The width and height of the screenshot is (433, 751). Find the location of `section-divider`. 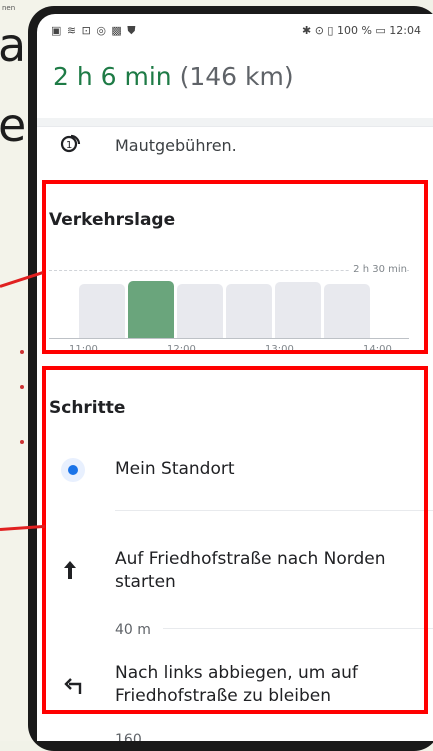

section-divider is located at coordinates (235, 122).